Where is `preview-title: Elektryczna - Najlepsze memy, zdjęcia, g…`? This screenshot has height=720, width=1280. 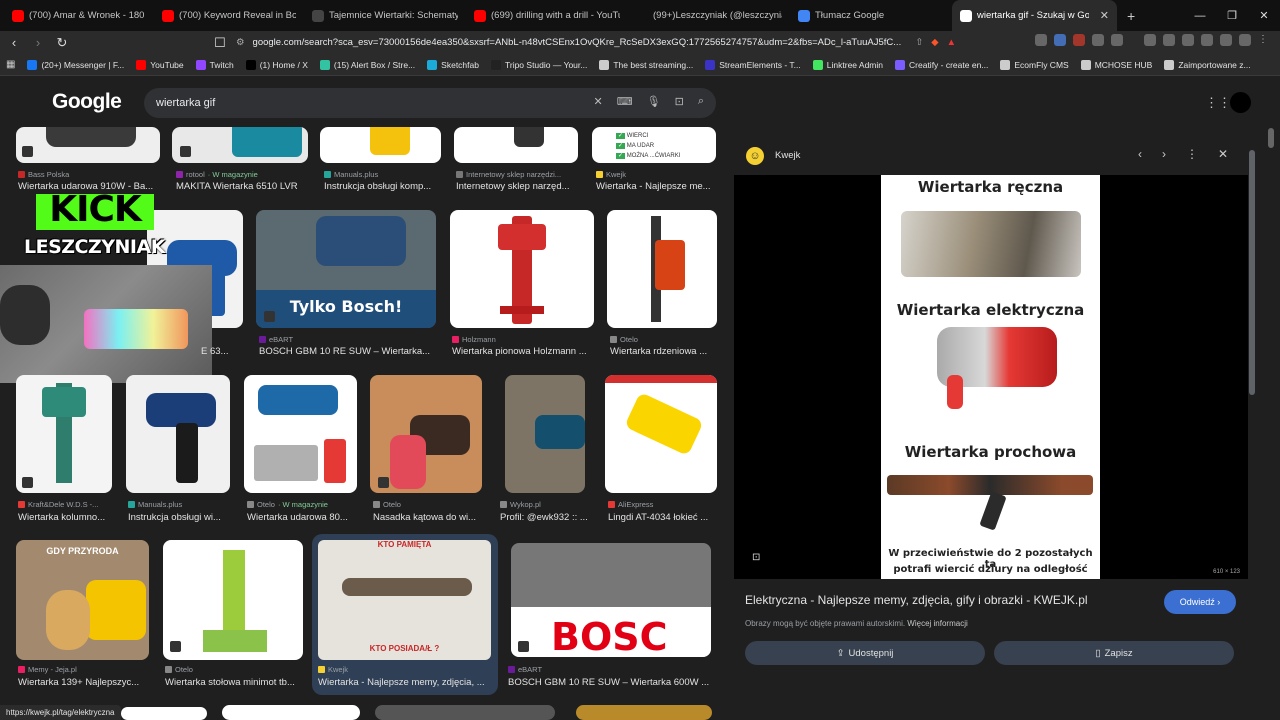
preview-title: Elektryczna - Najlepsze memy, zdjęcia, g… is located at coordinates (916, 600).